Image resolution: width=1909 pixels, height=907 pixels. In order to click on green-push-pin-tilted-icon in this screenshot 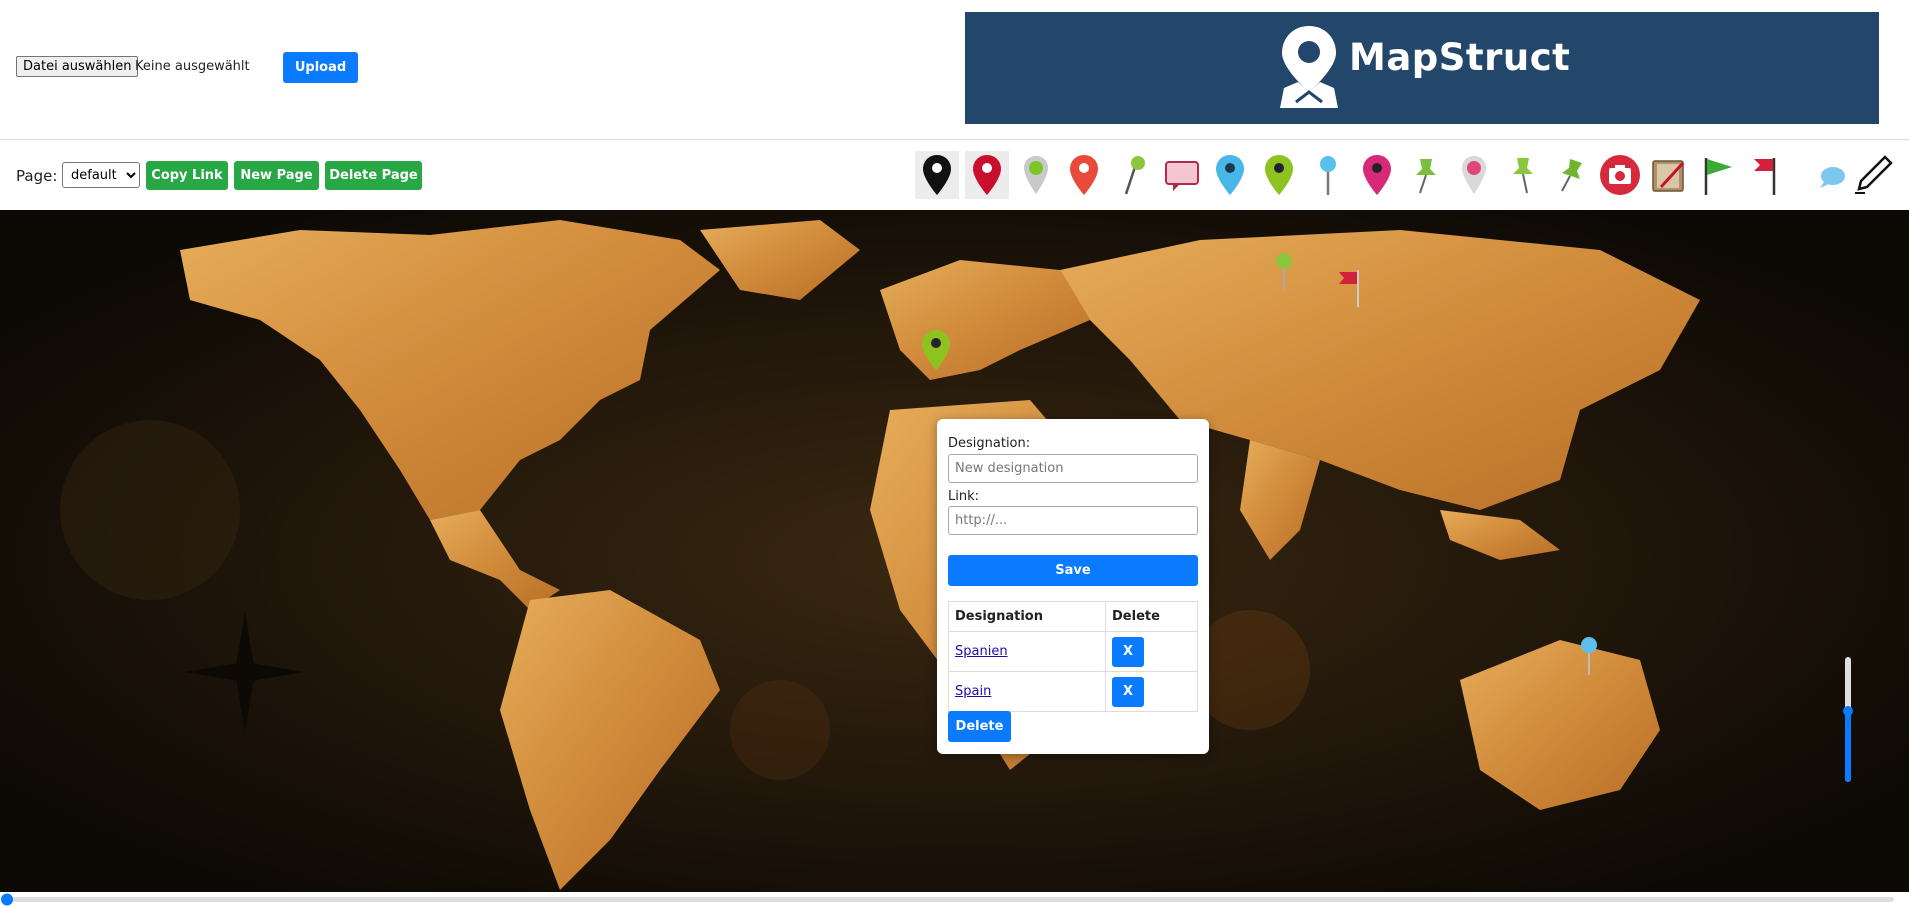, I will do `click(1572, 175)`.